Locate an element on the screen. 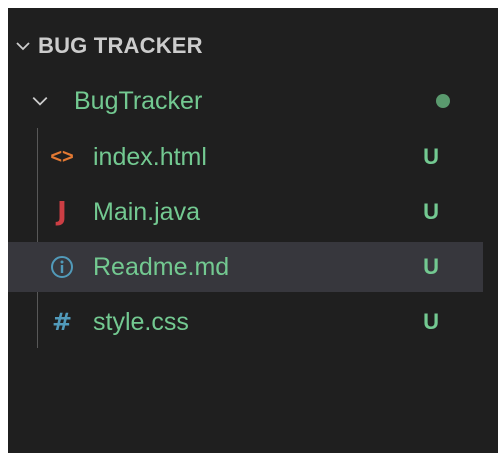  section-title: BUG TRACKER is located at coordinates (120, 45).